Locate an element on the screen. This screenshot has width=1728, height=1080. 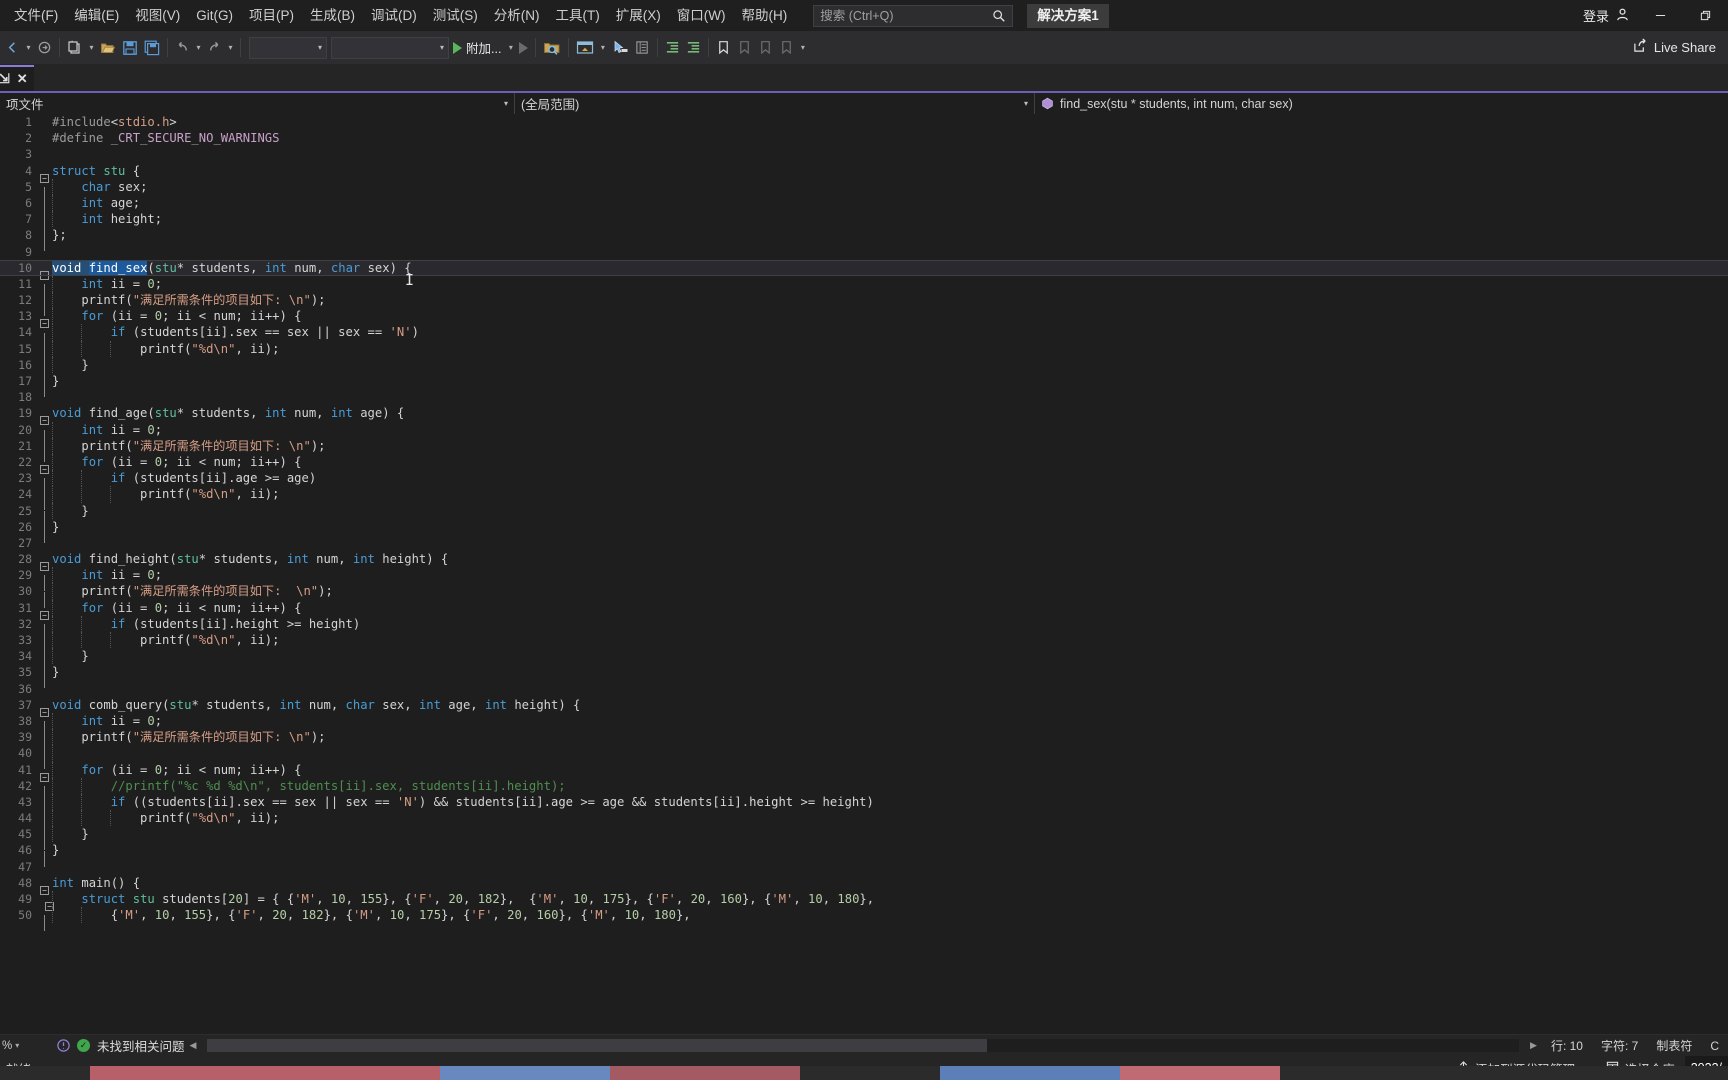
code-line: 21 printf("满足所需条件的项目如下: \n"); is located at coordinates (864, 449).